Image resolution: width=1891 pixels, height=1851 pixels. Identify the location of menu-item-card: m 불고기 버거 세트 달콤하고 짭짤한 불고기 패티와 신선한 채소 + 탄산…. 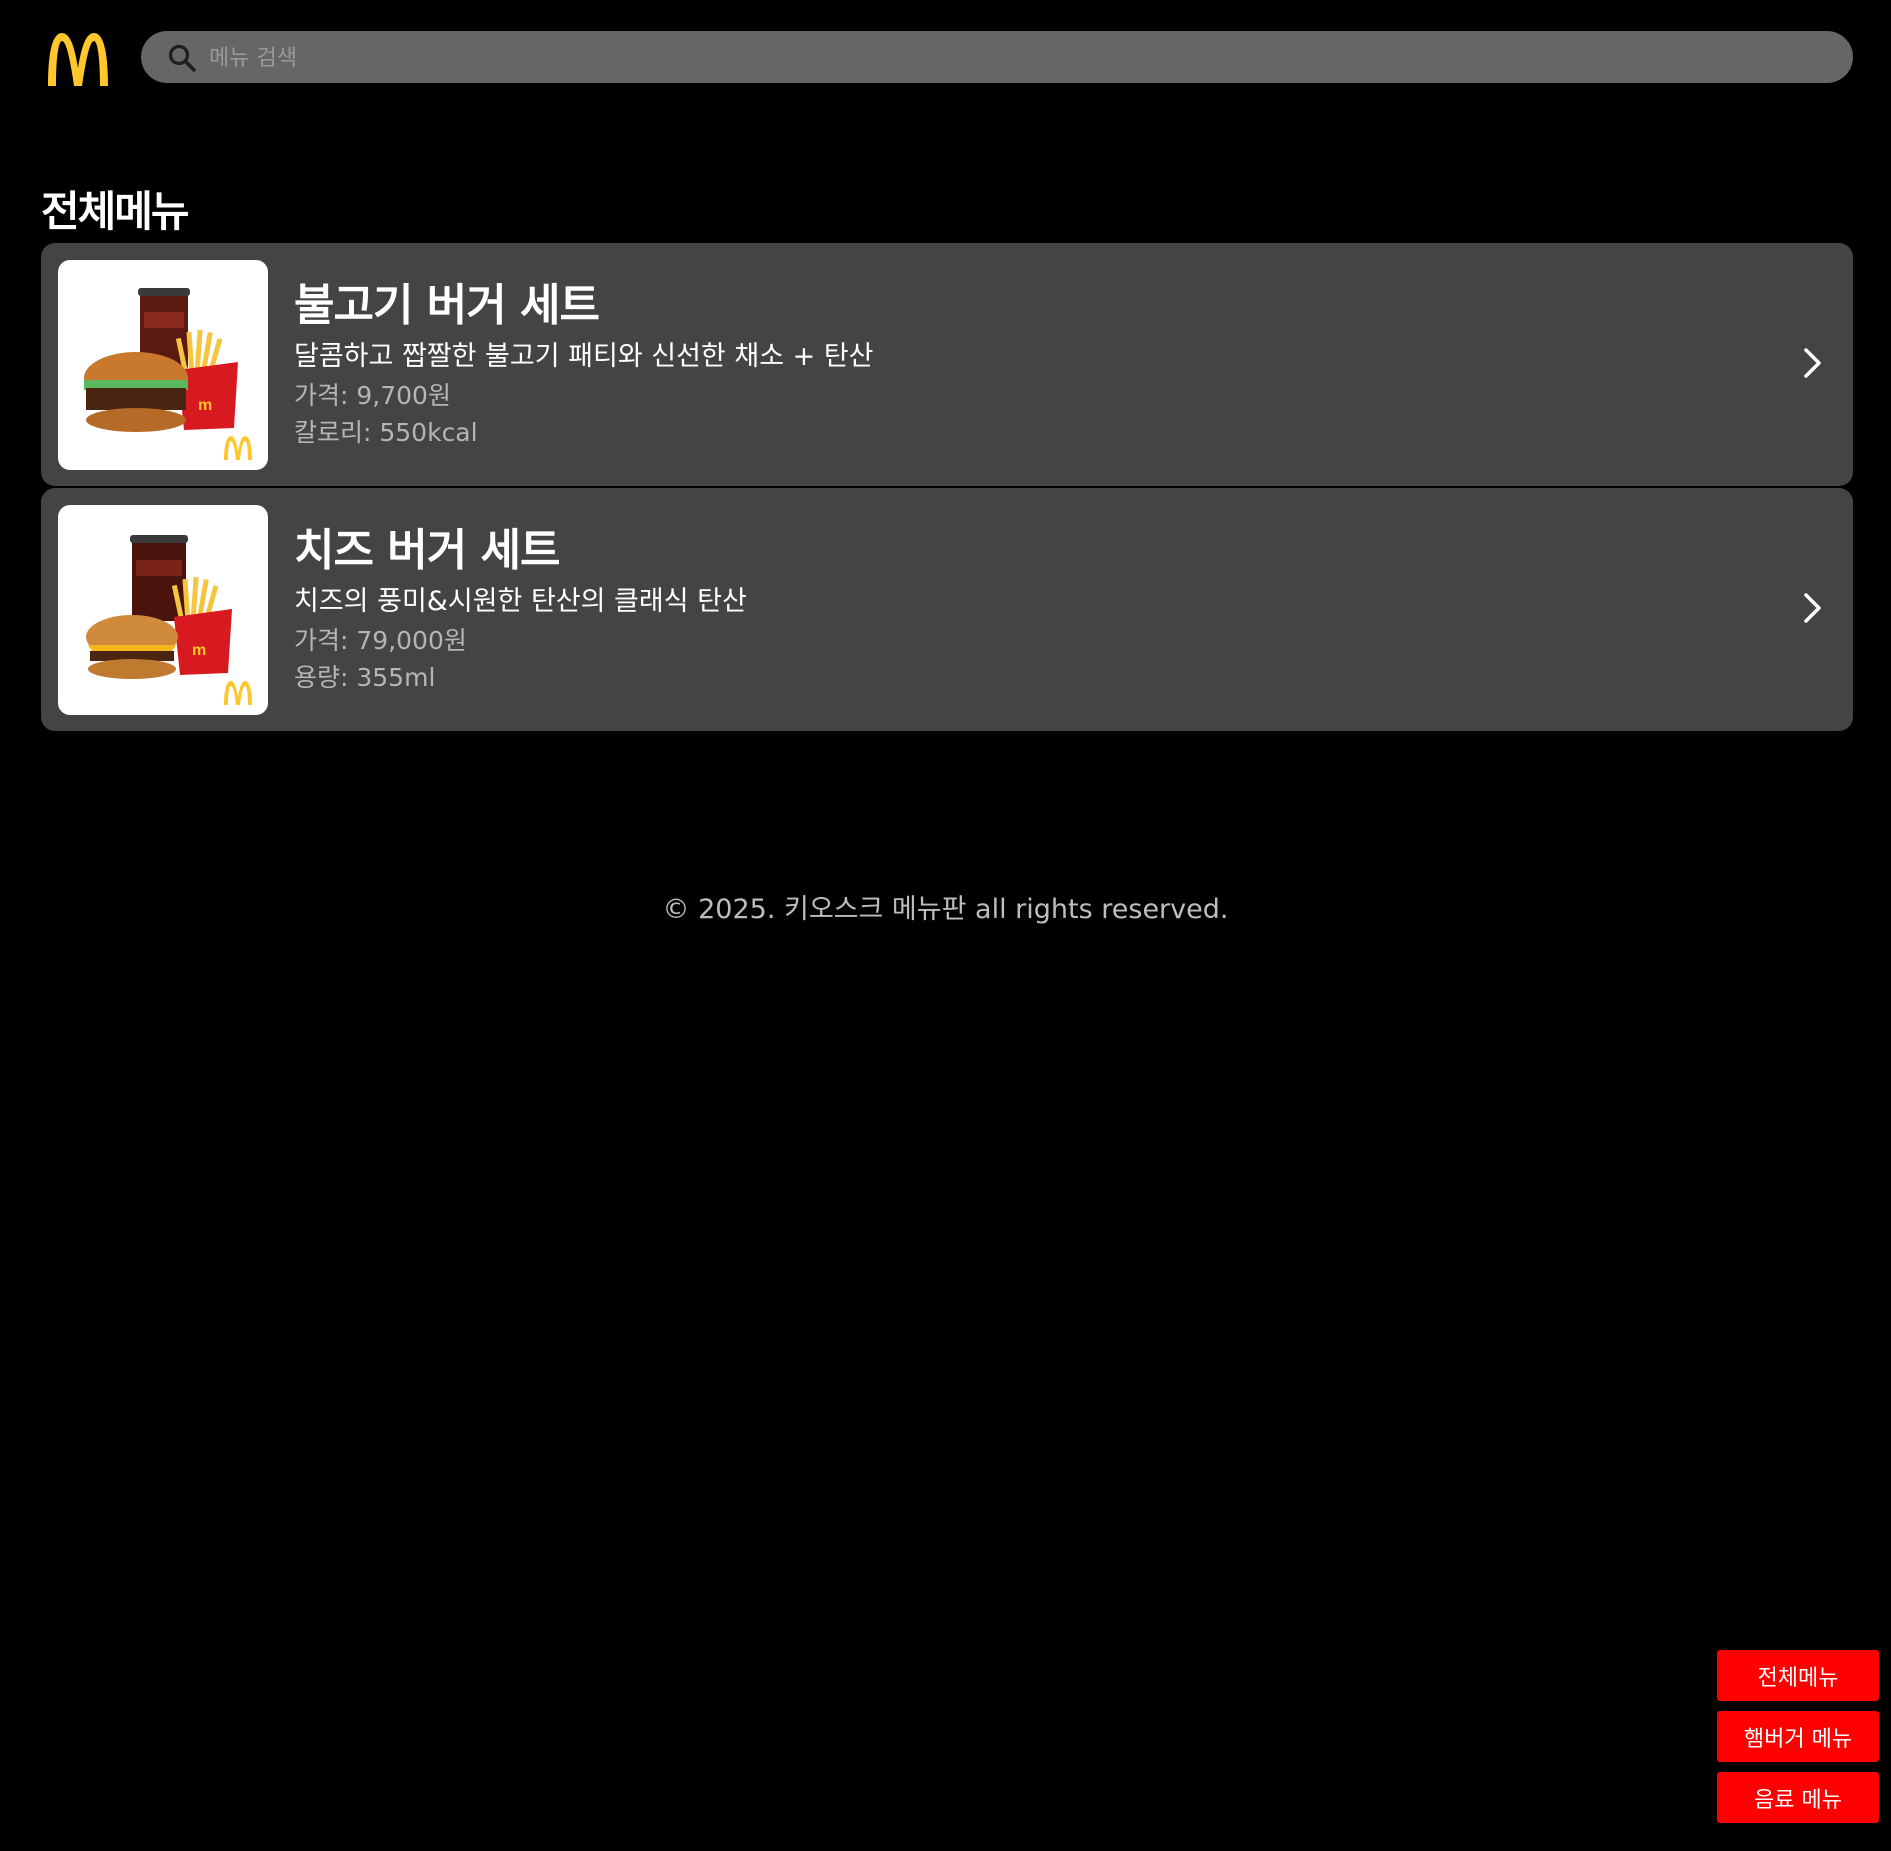
(947, 364).